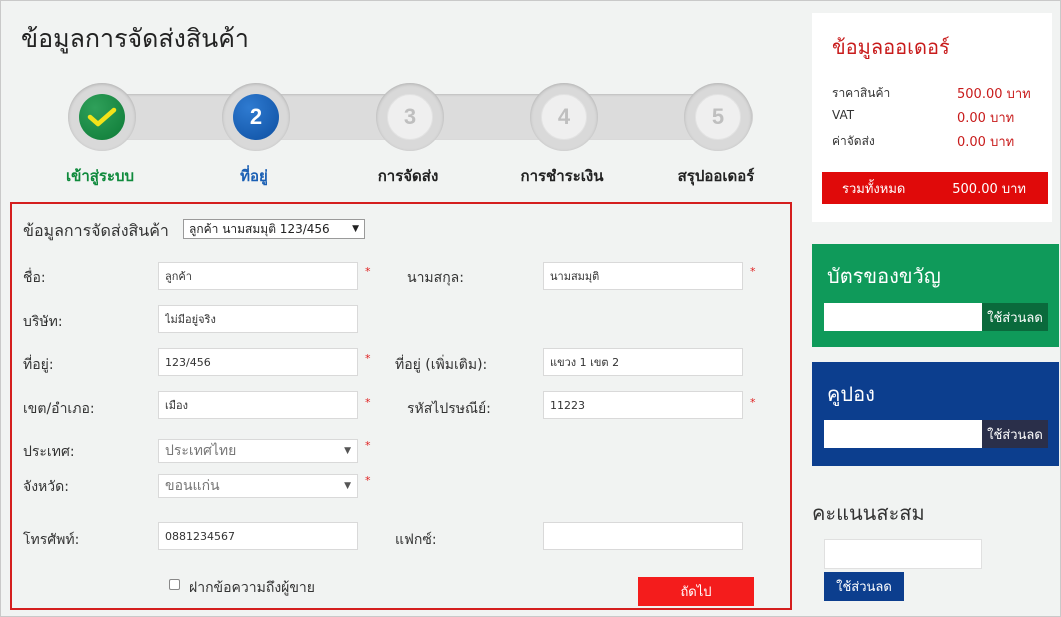  Describe the element at coordinates (903, 554) in the screenshot. I see `points-input` at that location.